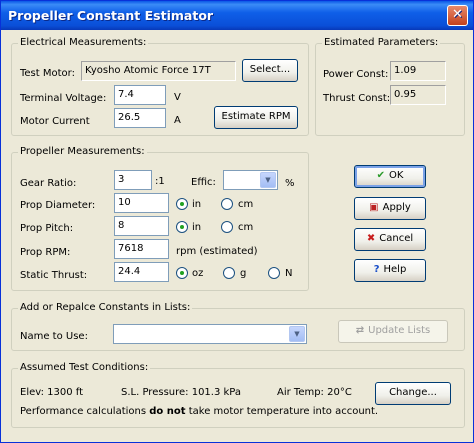  I want to click on cross-icon: ✖, so click(371, 238).